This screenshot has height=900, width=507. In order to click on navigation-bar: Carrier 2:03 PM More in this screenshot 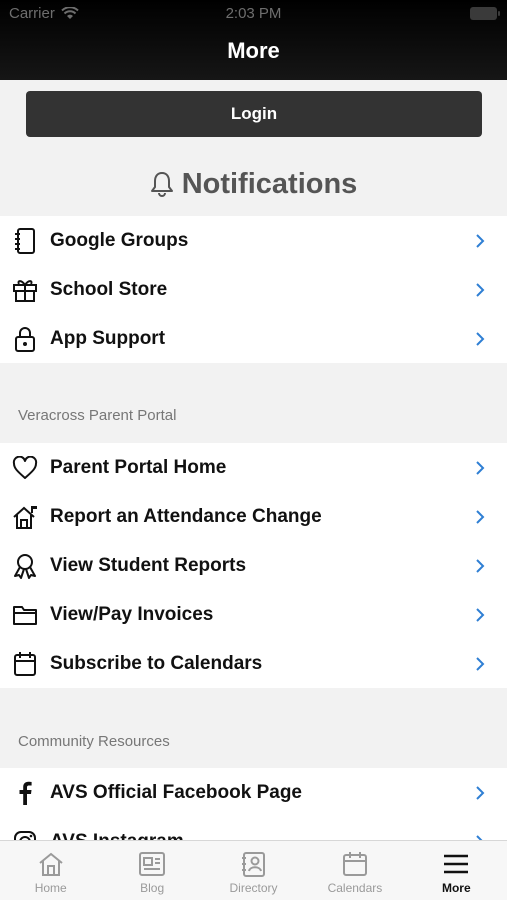, I will do `click(253, 40)`.